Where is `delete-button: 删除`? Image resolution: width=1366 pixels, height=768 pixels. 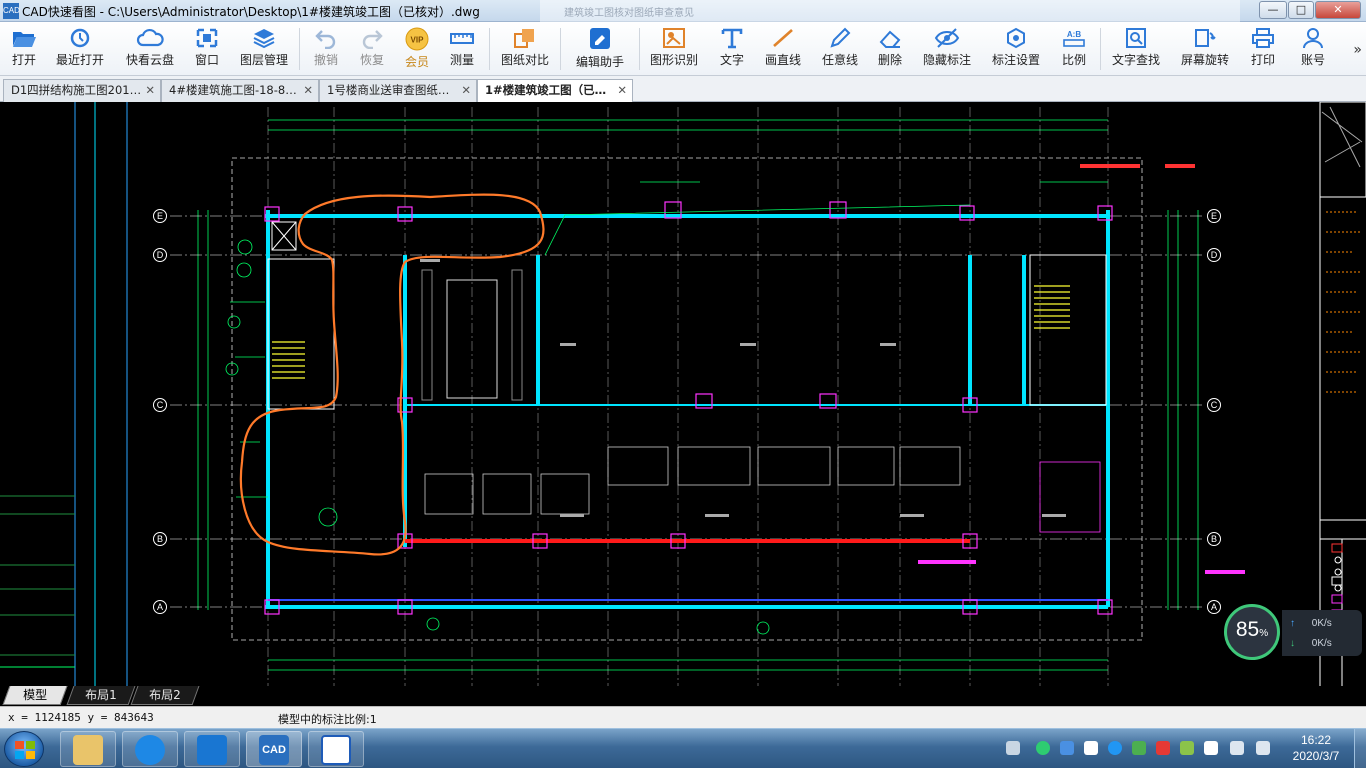
delete-button: 删除 is located at coordinates (890, 49).